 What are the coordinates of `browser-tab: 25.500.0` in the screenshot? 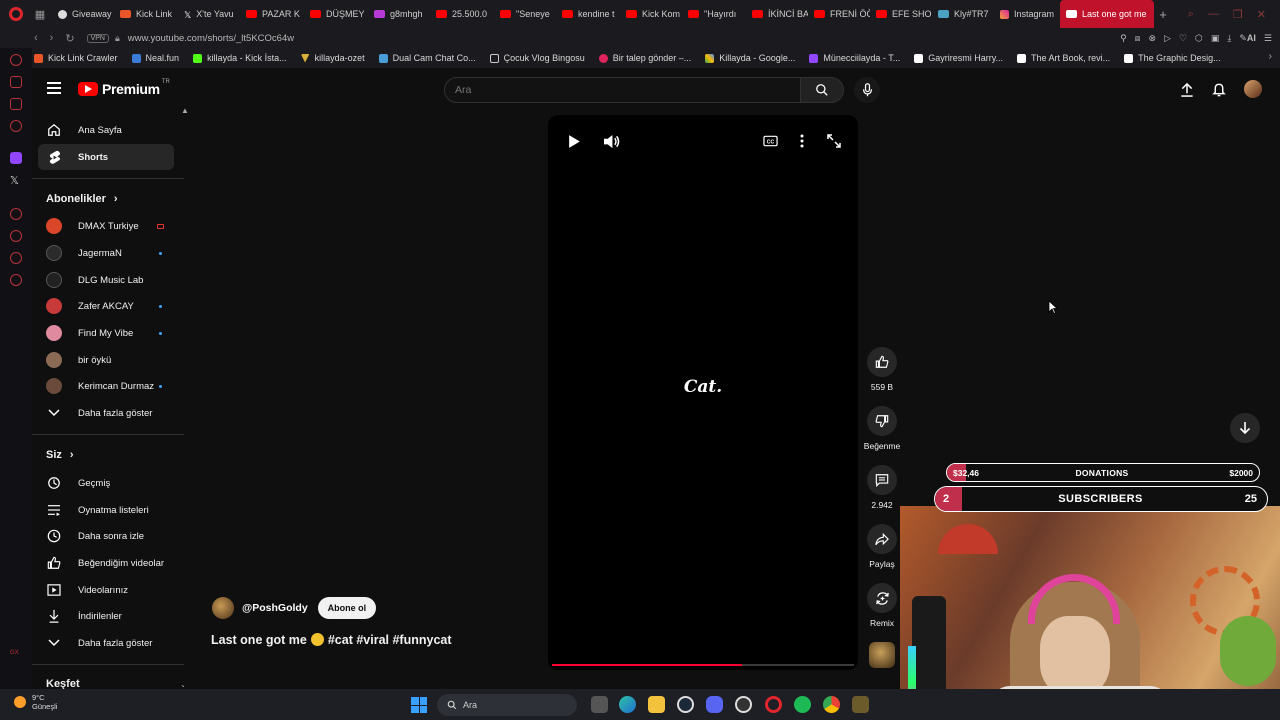 It's located at (462, 14).